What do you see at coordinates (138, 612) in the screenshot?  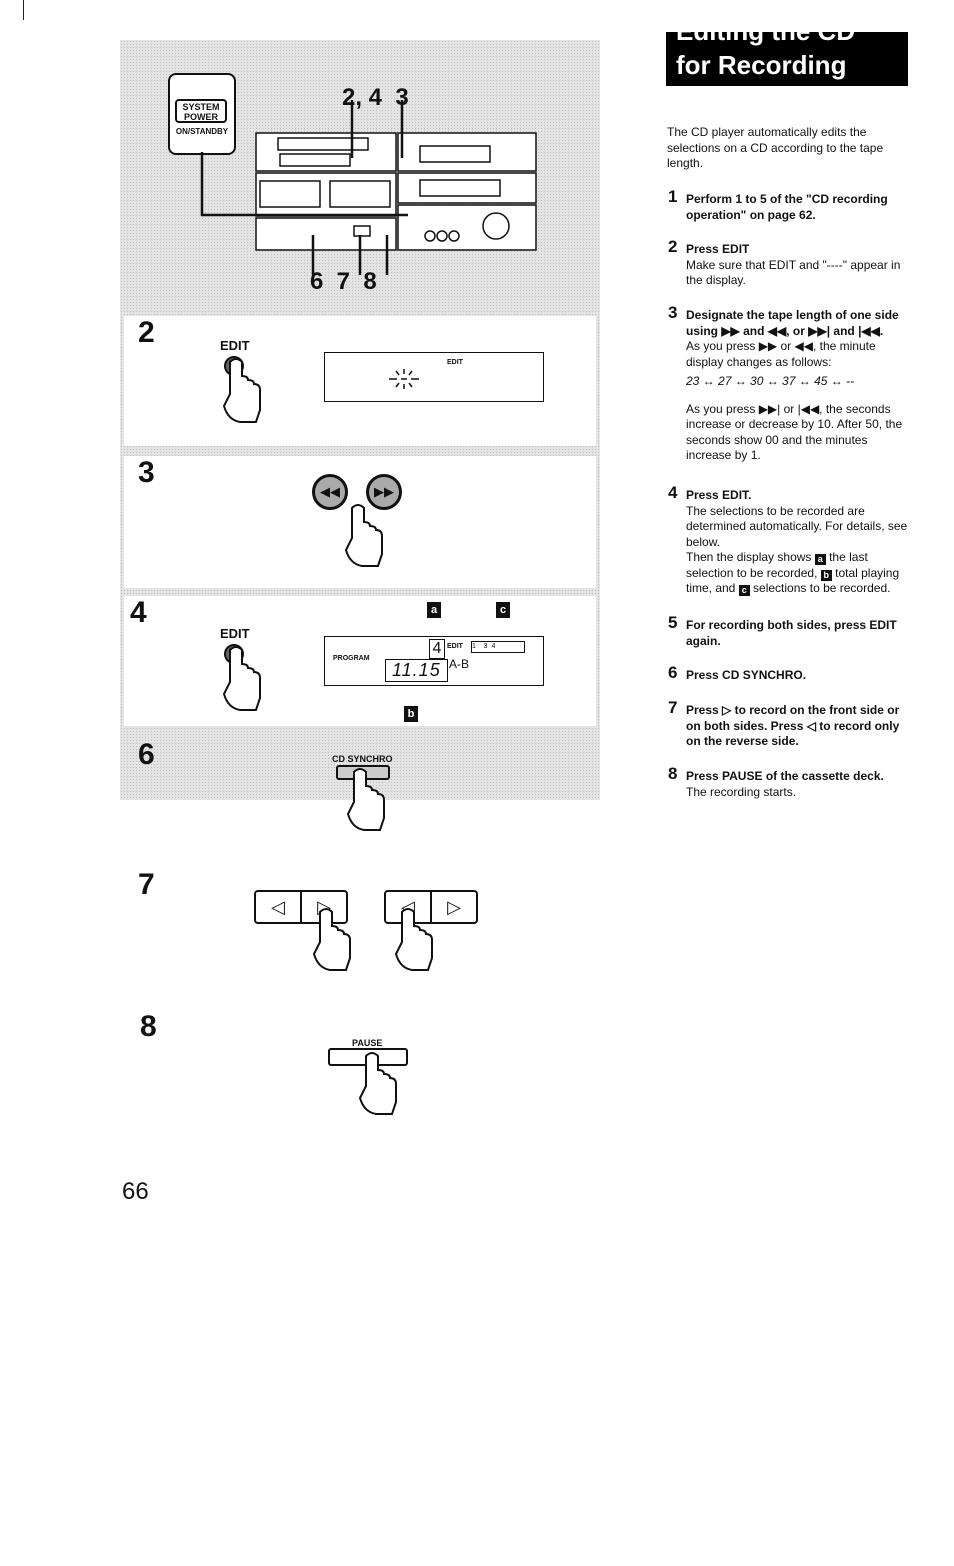 I see `panel-step-number: 4` at bounding box center [138, 612].